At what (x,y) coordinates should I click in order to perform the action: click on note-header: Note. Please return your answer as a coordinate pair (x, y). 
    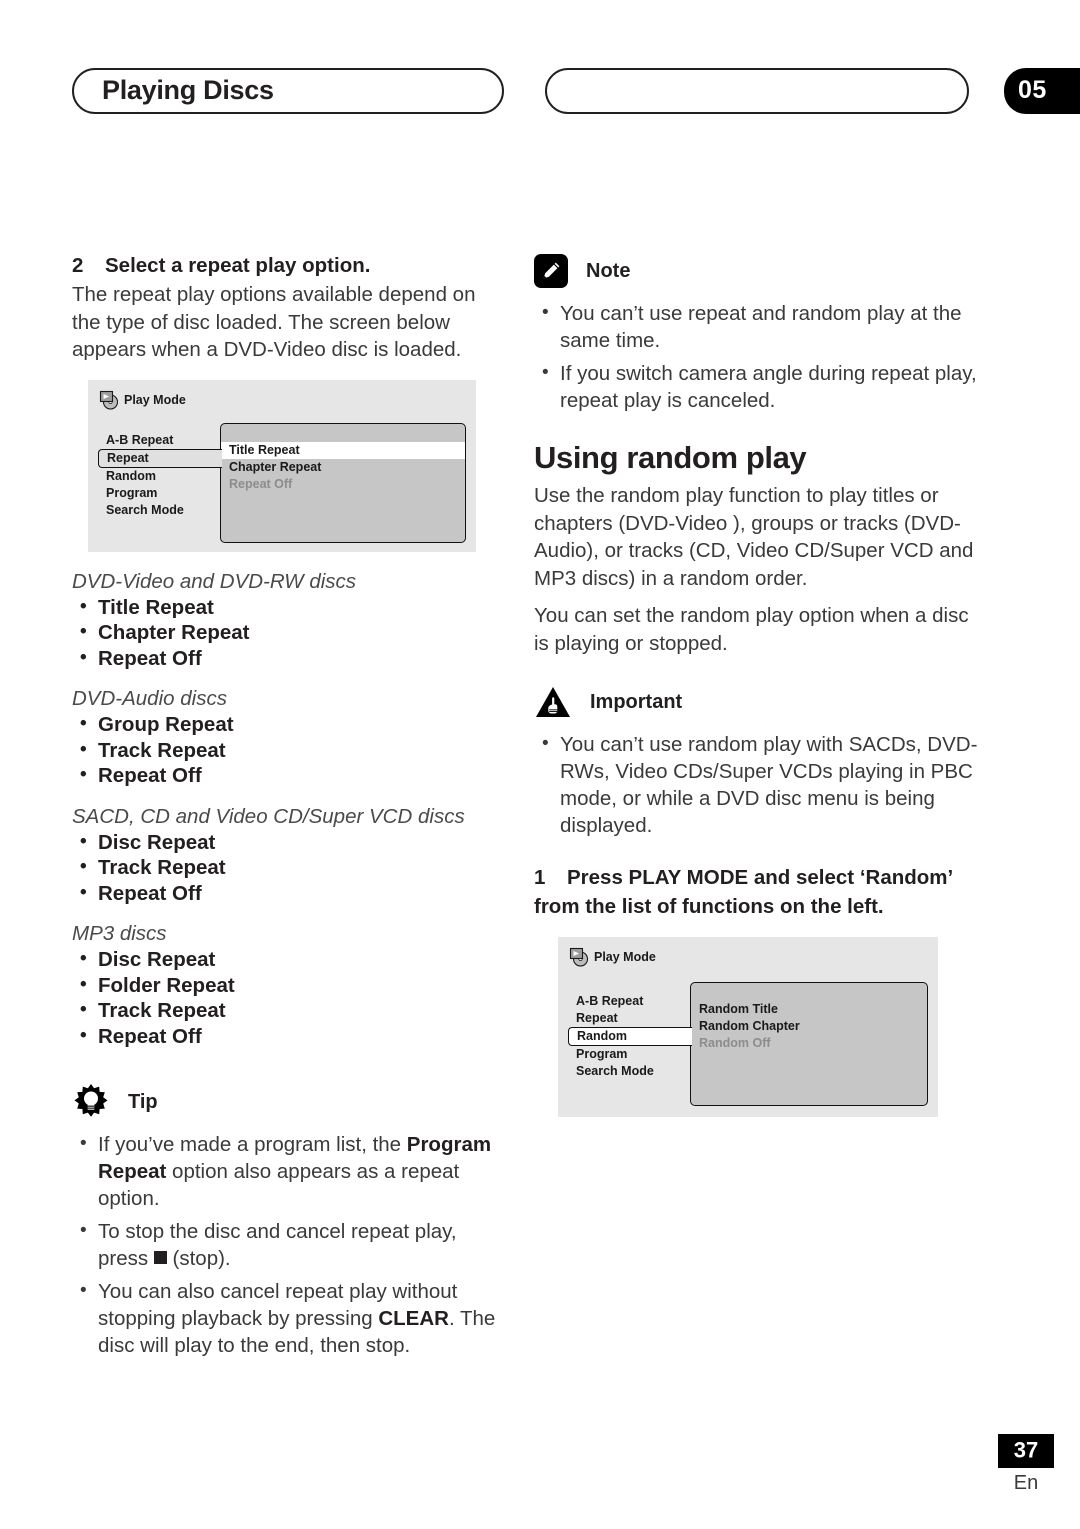
    Looking at the image, I should click on (760, 271).